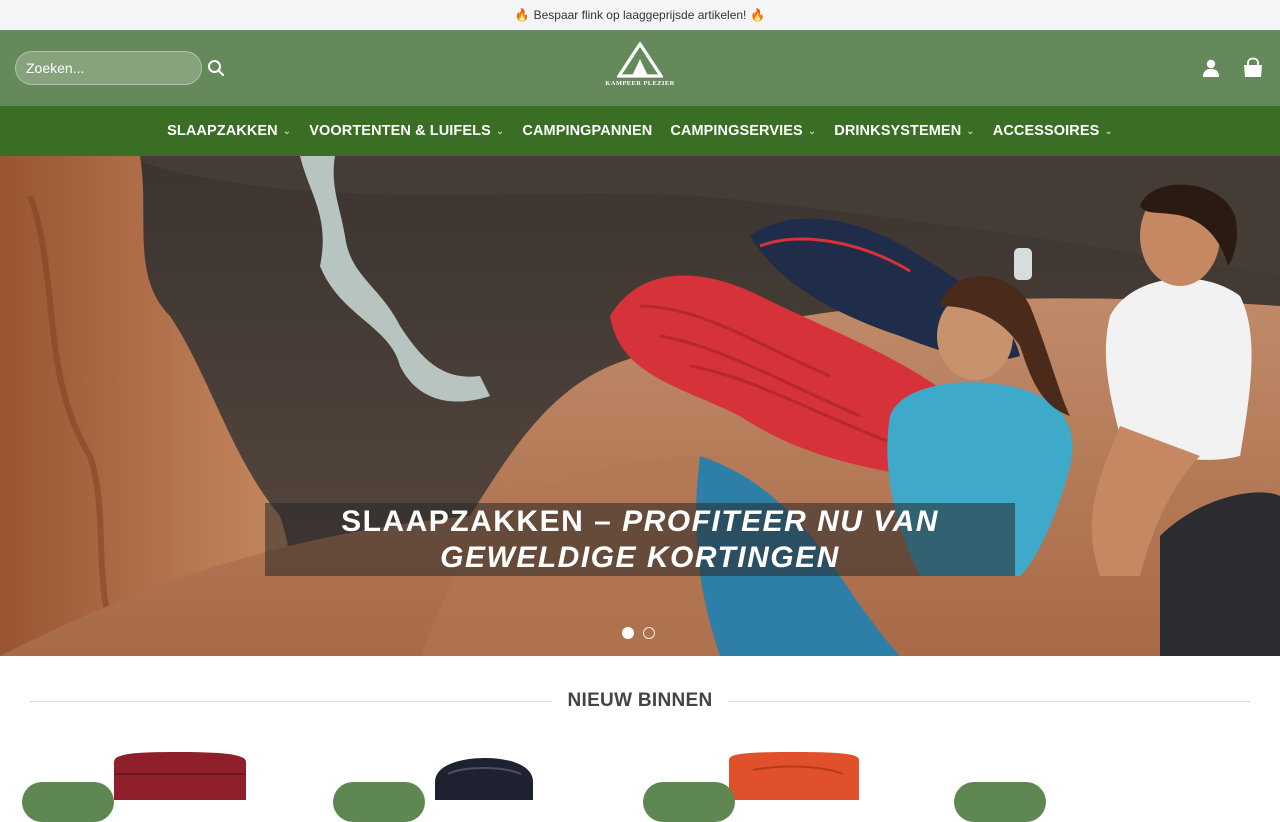 This screenshot has height=822, width=1280. Describe the element at coordinates (1232, 68) in the screenshot. I see `header-actions` at that location.